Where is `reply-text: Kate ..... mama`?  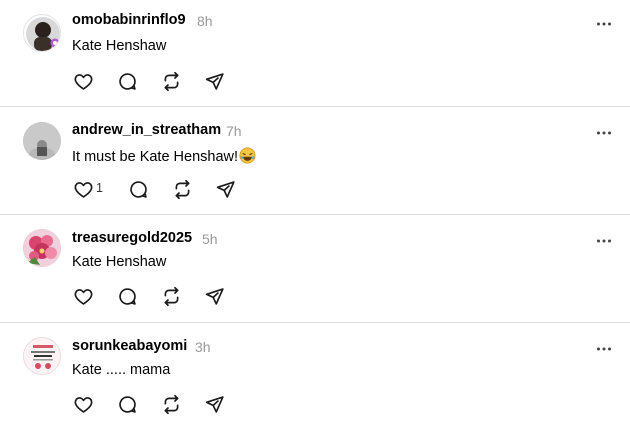 reply-text: Kate ..... mama is located at coordinates (121, 370).